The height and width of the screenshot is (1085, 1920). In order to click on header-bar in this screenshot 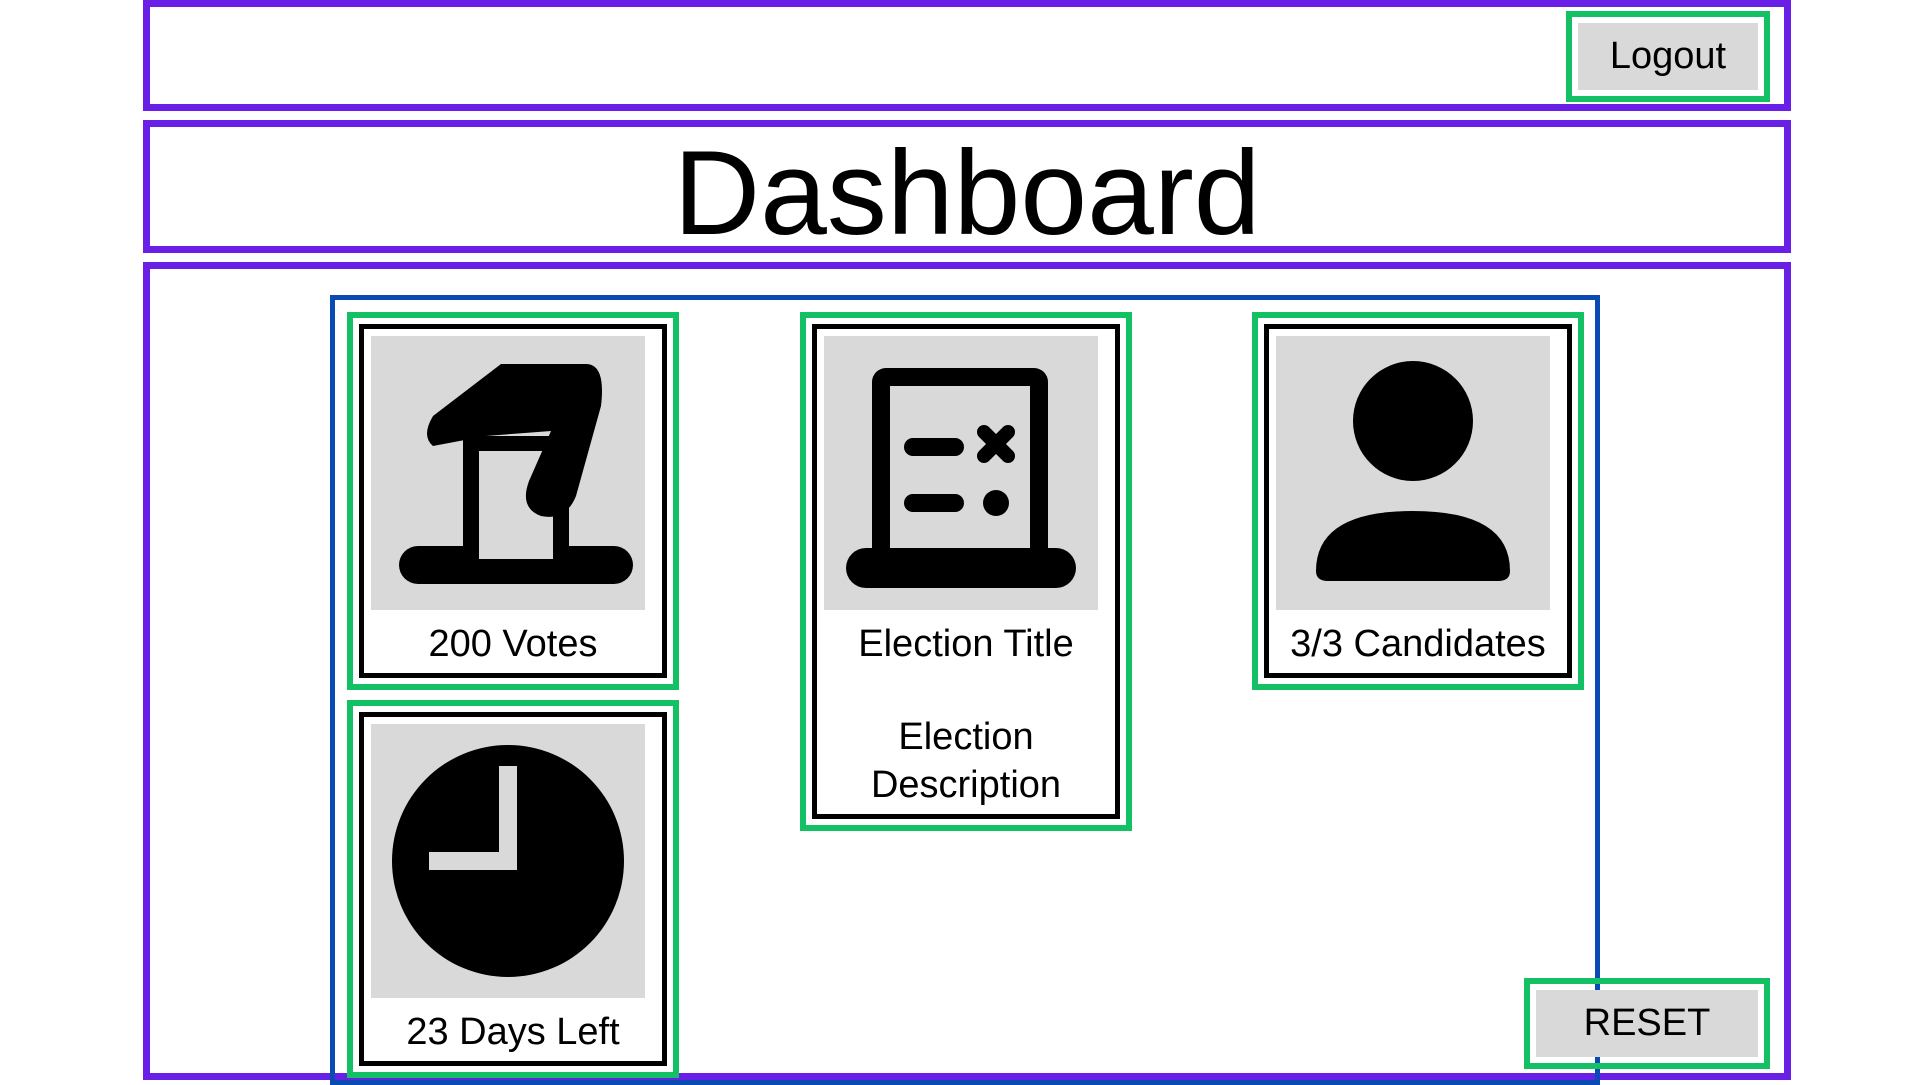, I will do `click(967, 55)`.